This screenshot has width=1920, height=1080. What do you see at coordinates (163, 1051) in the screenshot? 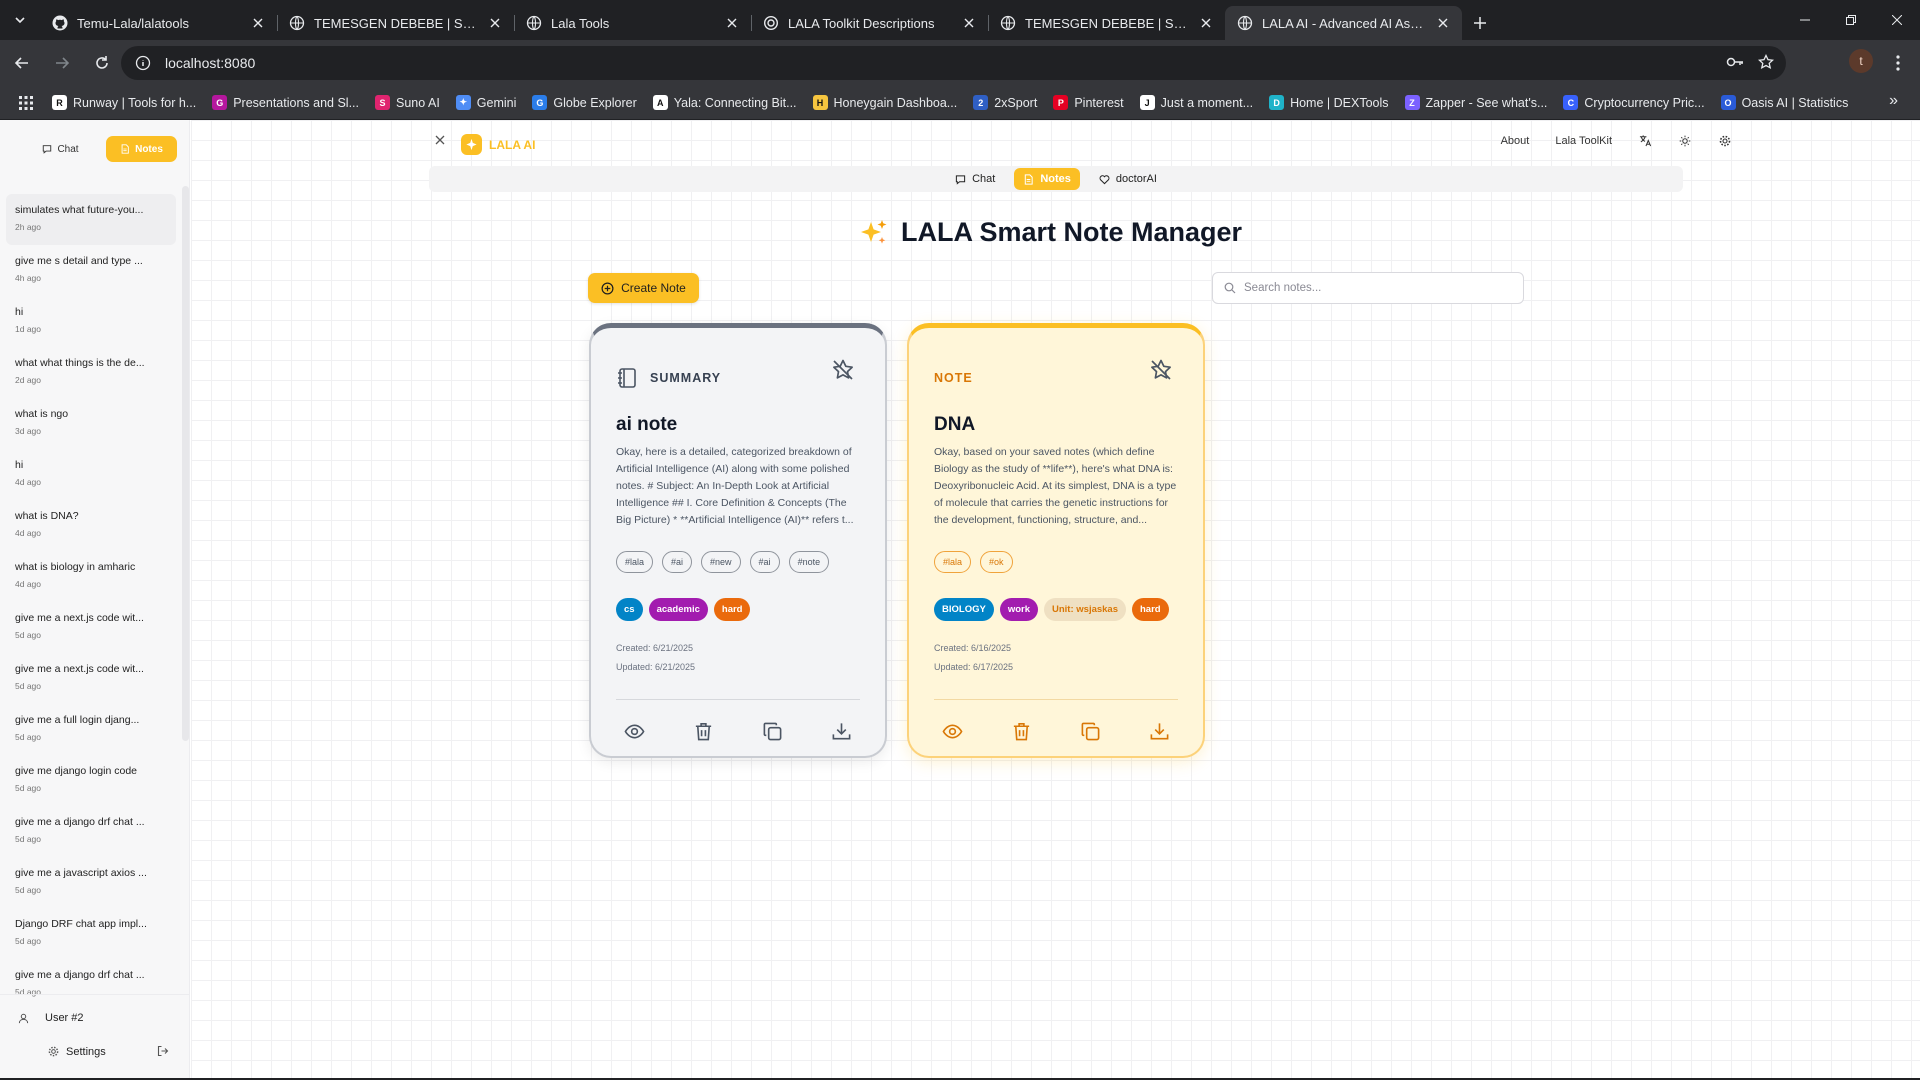
I see `logout-icon` at bounding box center [163, 1051].